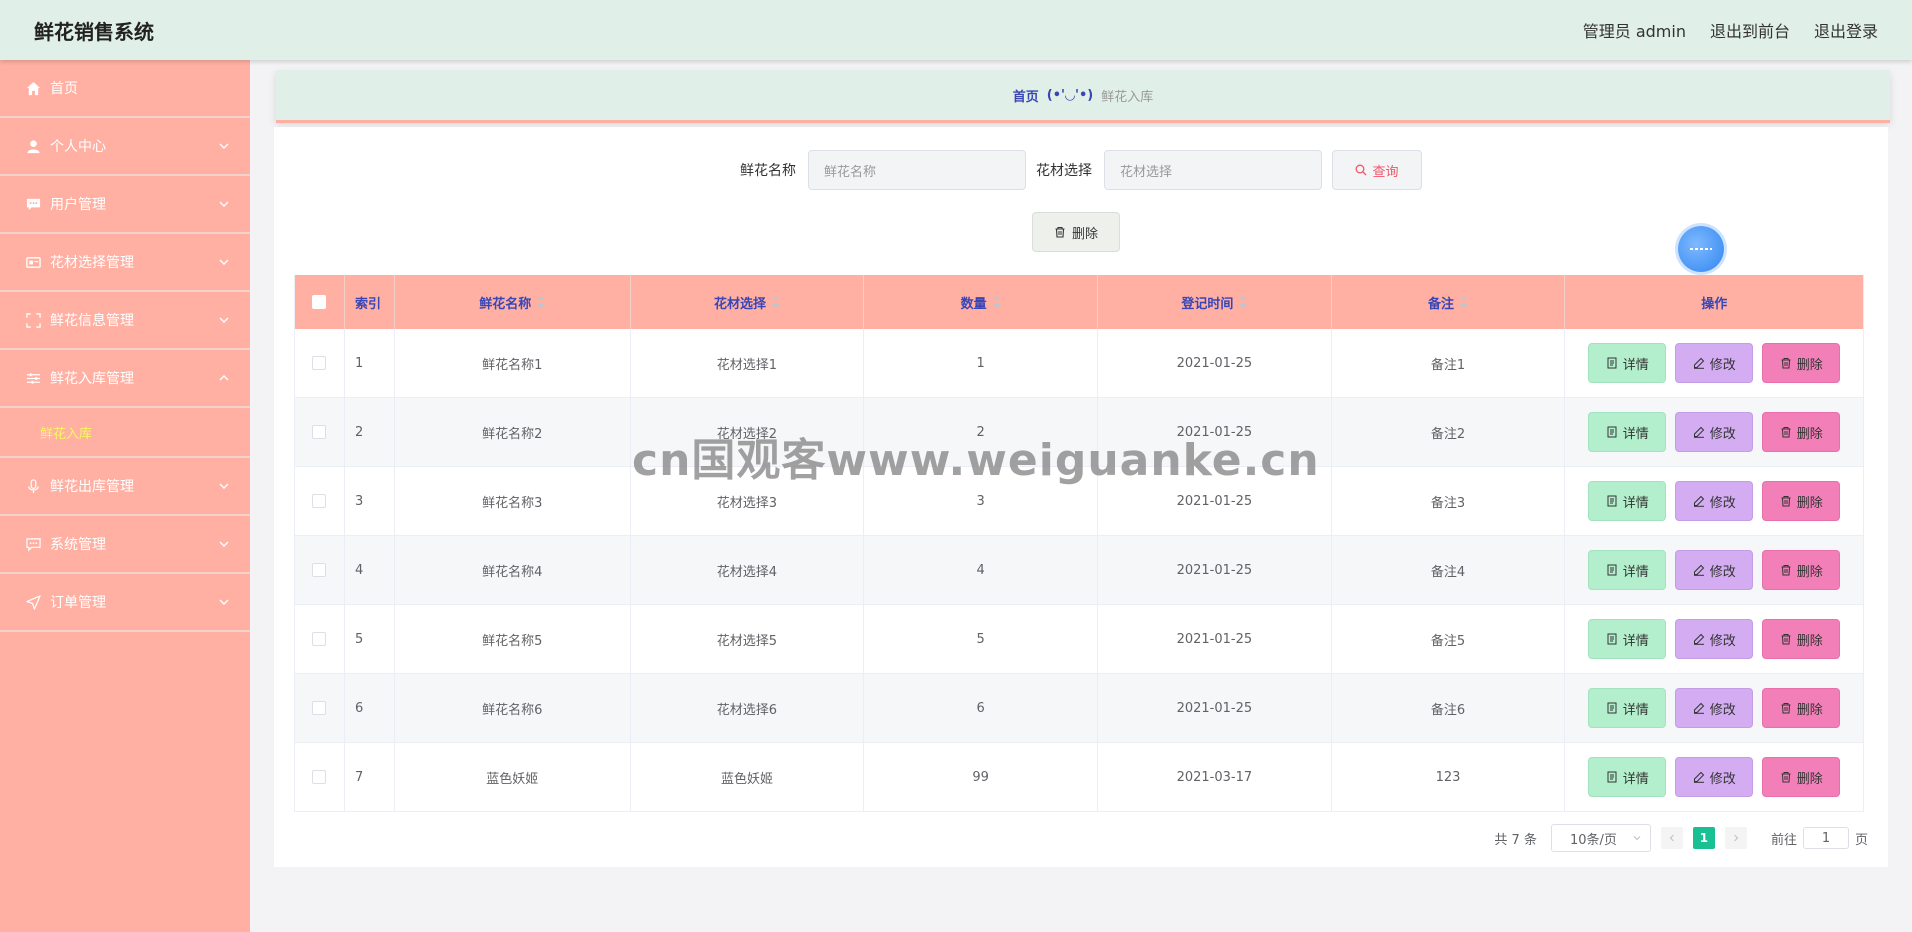 The width and height of the screenshot is (1912, 932). I want to click on logout-link: 退出登录, so click(1846, 30).